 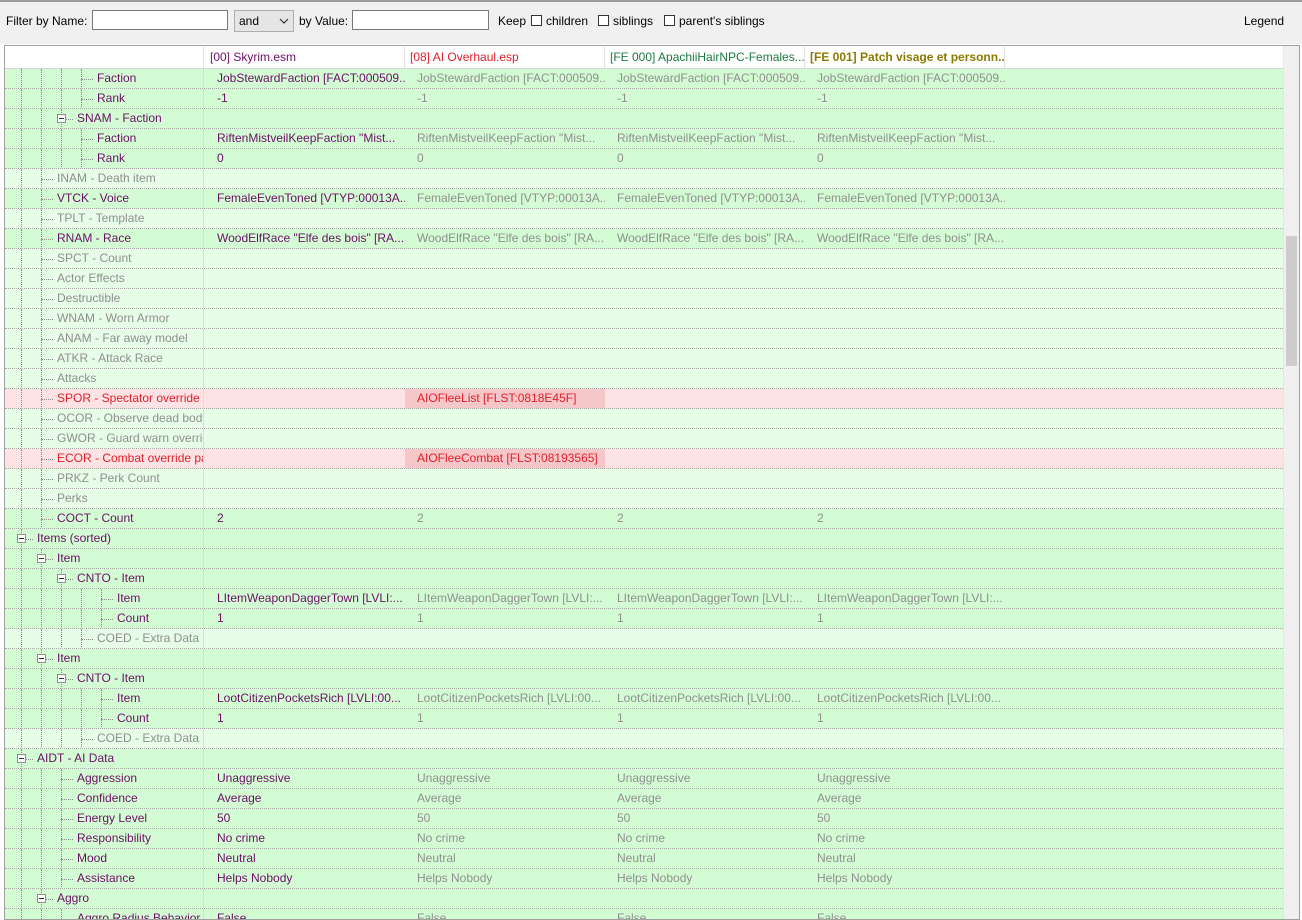 I want to click on value-cell: 2, so click(x=305, y=518).